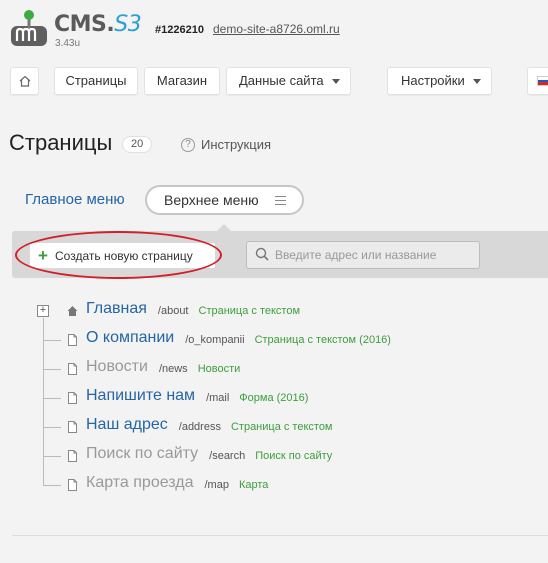 The image size is (548, 563). Describe the element at coordinates (219, 369) in the screenshot. I see `page-type-label: Новости` at that location.